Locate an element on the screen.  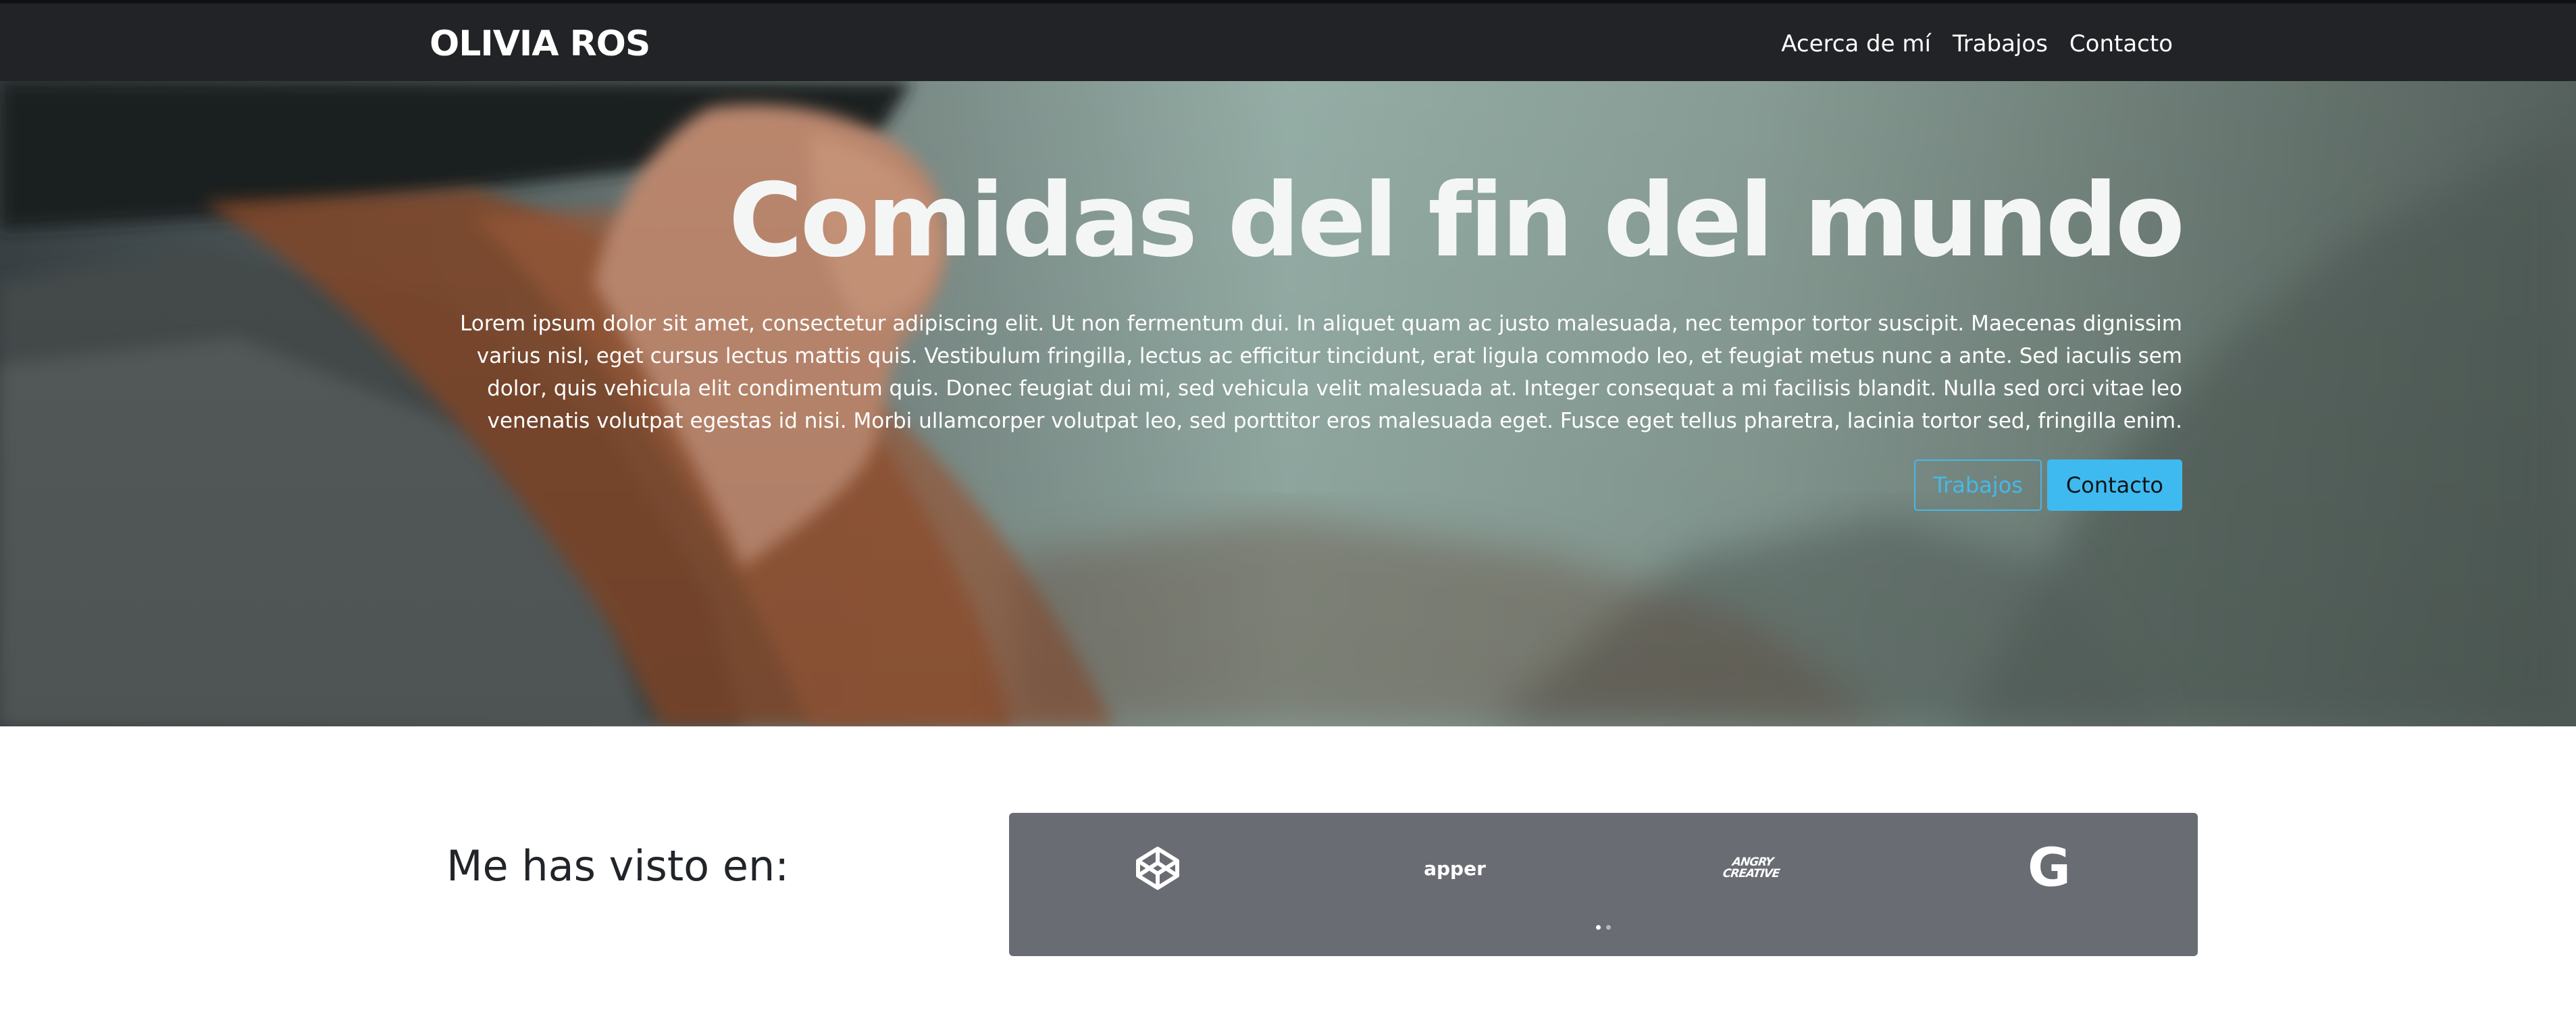
angry-creative-line2: CREATIVE is located at coordinates (1751, 873).